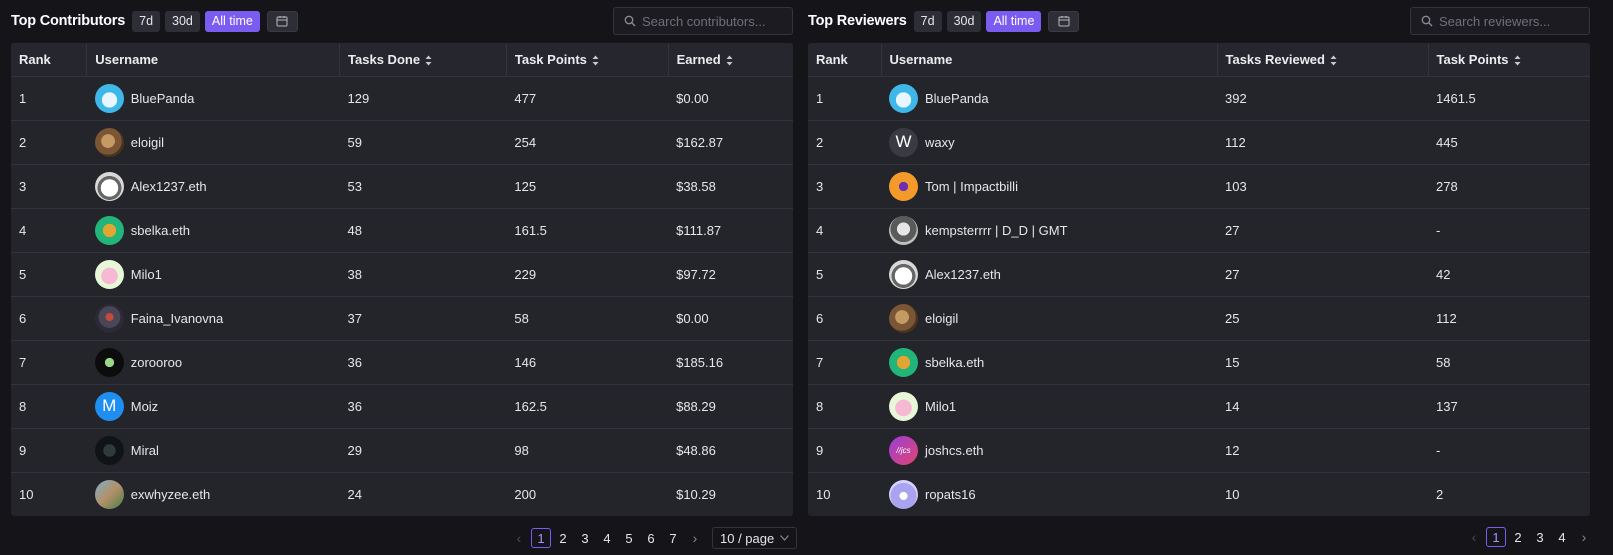 The height and width of the screenshot is (555, 1613). I want to click on table-row: 4 kempsterrrr | D_D | GMT 27 -, so click(1199, 230).